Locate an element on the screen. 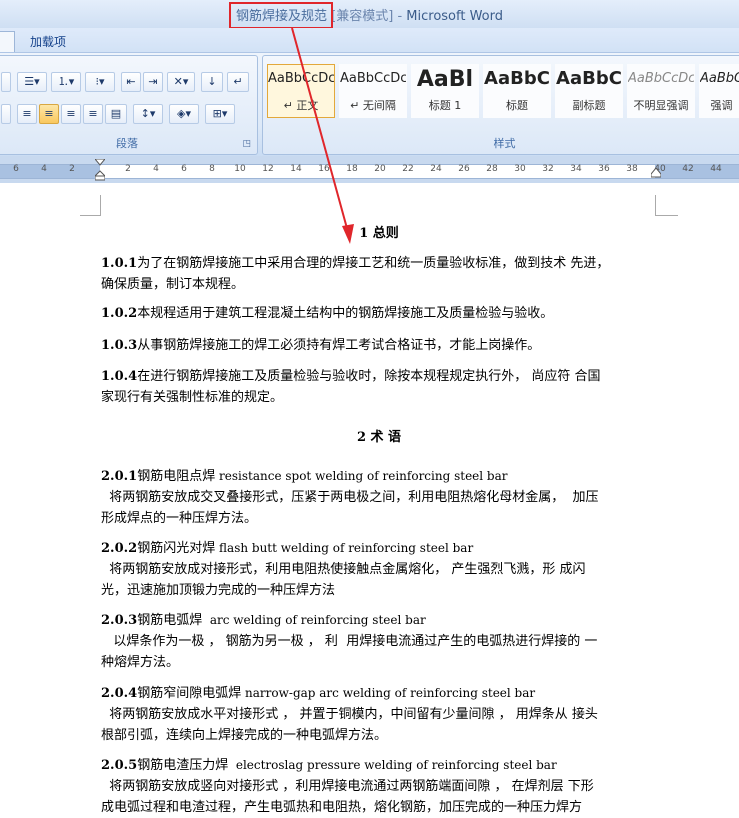  ruler-tick: 20 is located at coordinates (380, 169).